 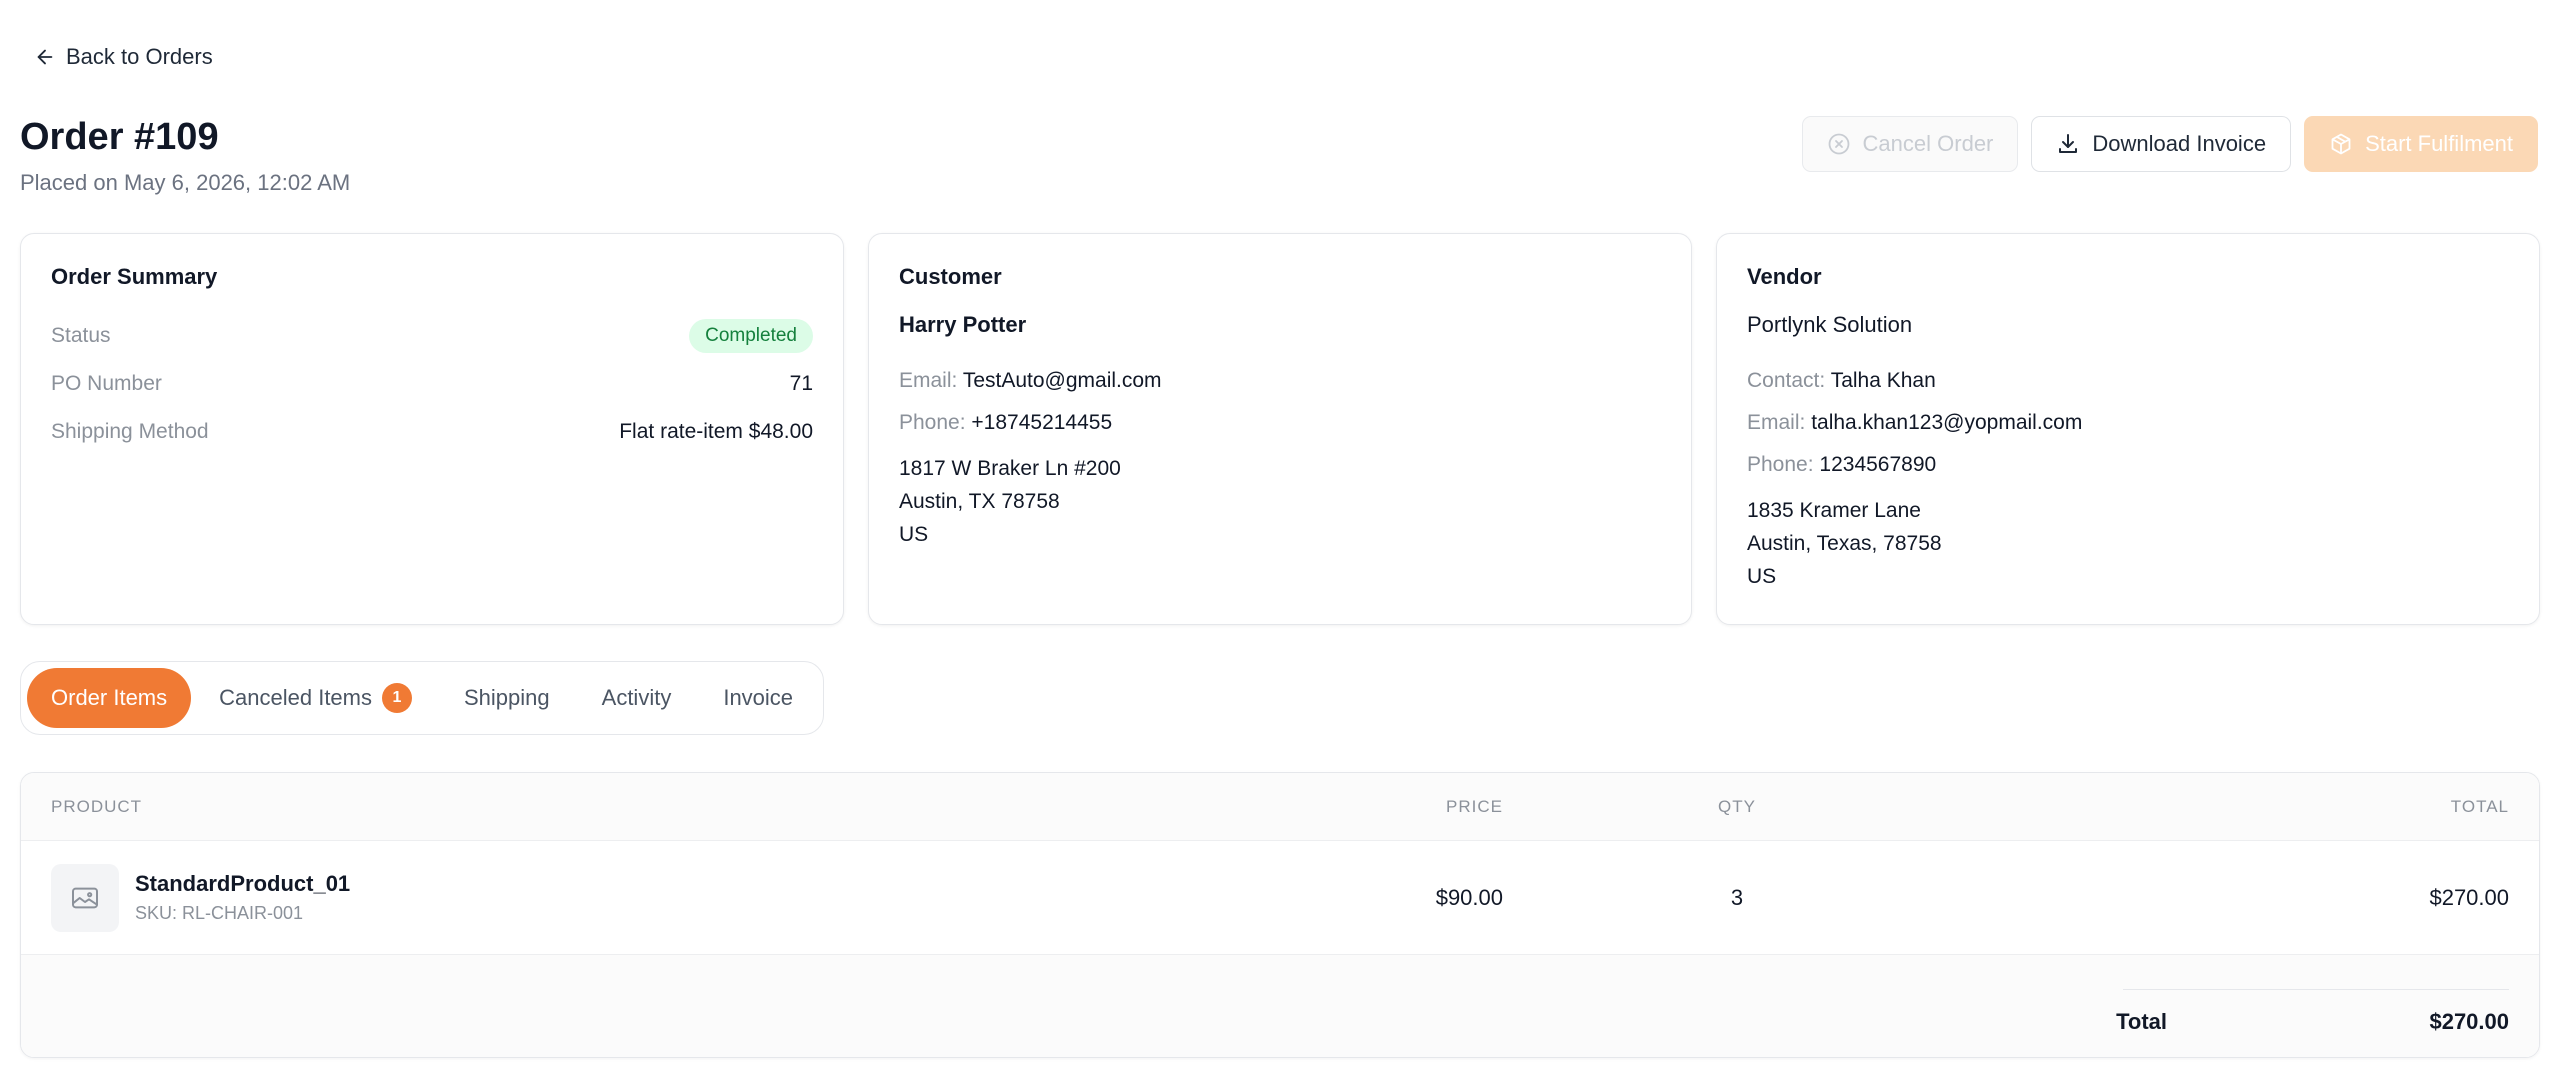 I want to click on vendor-email-label: Email:, so click(x=1776, y=422).